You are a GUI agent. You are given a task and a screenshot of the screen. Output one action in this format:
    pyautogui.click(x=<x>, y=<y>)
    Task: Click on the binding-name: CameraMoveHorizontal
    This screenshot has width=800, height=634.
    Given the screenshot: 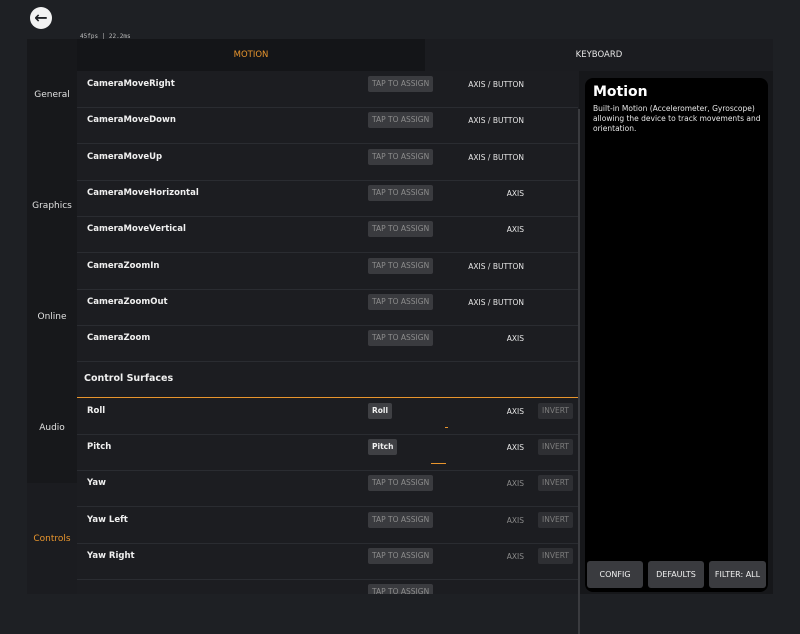 What is the action you would take?
    pyautogui.click(x=143, y=192)
    